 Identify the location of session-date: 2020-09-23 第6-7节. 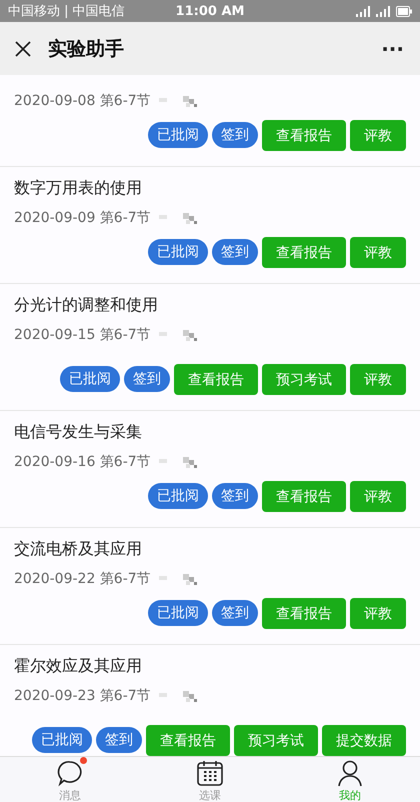
(82, 696).